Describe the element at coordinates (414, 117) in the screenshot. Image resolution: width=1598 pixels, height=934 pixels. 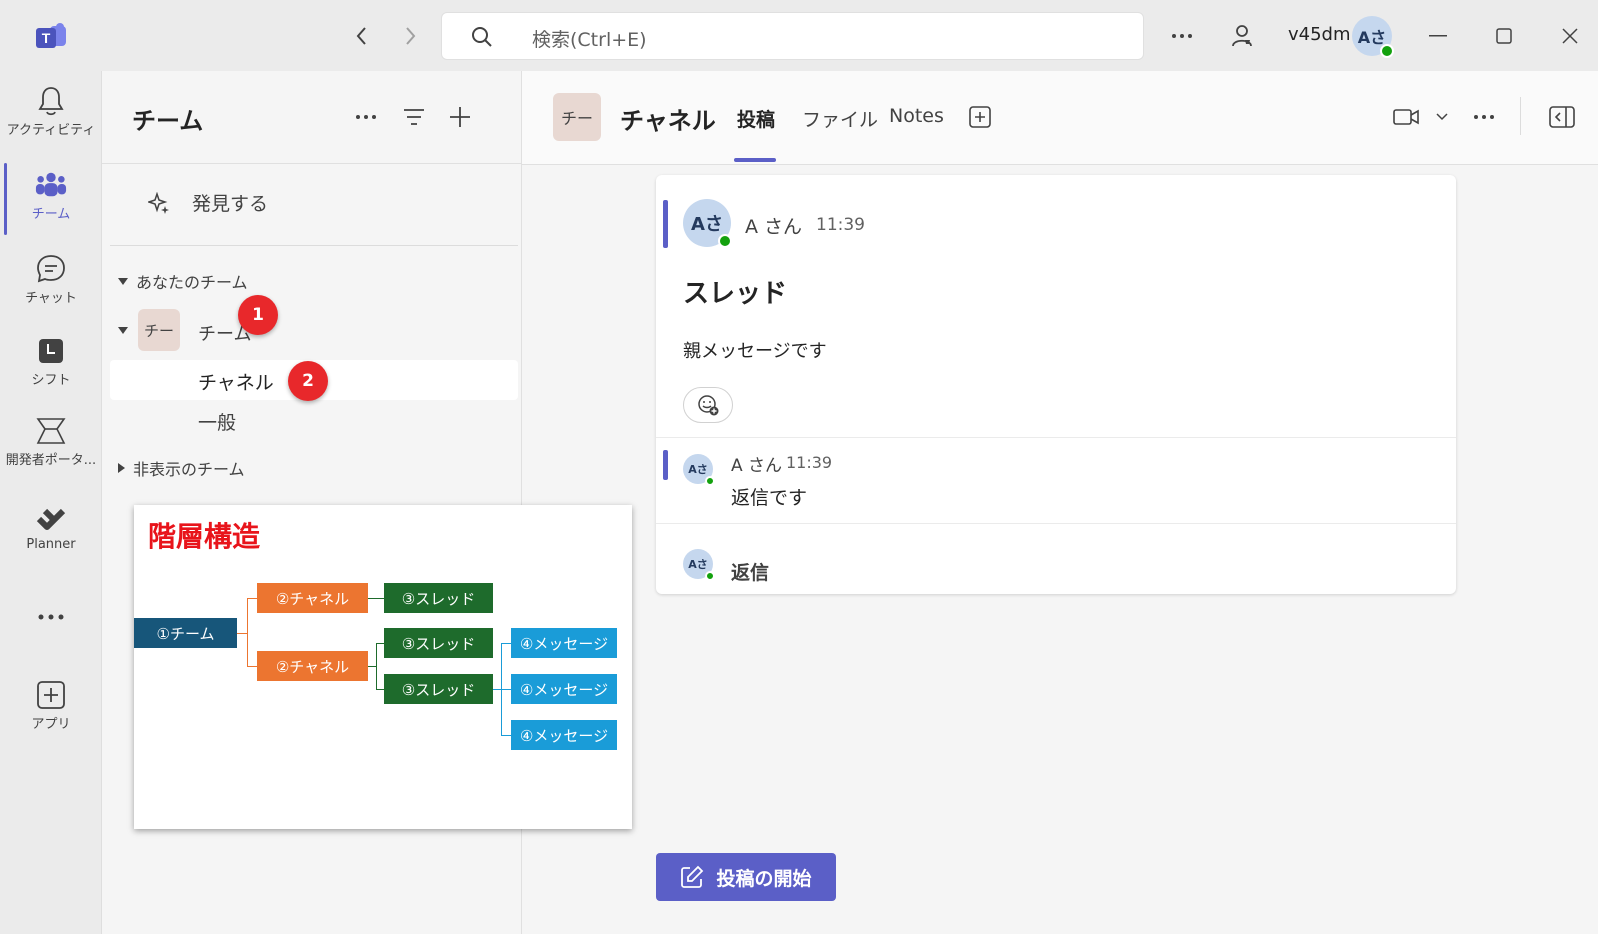
I see `filter-icon` at that location.